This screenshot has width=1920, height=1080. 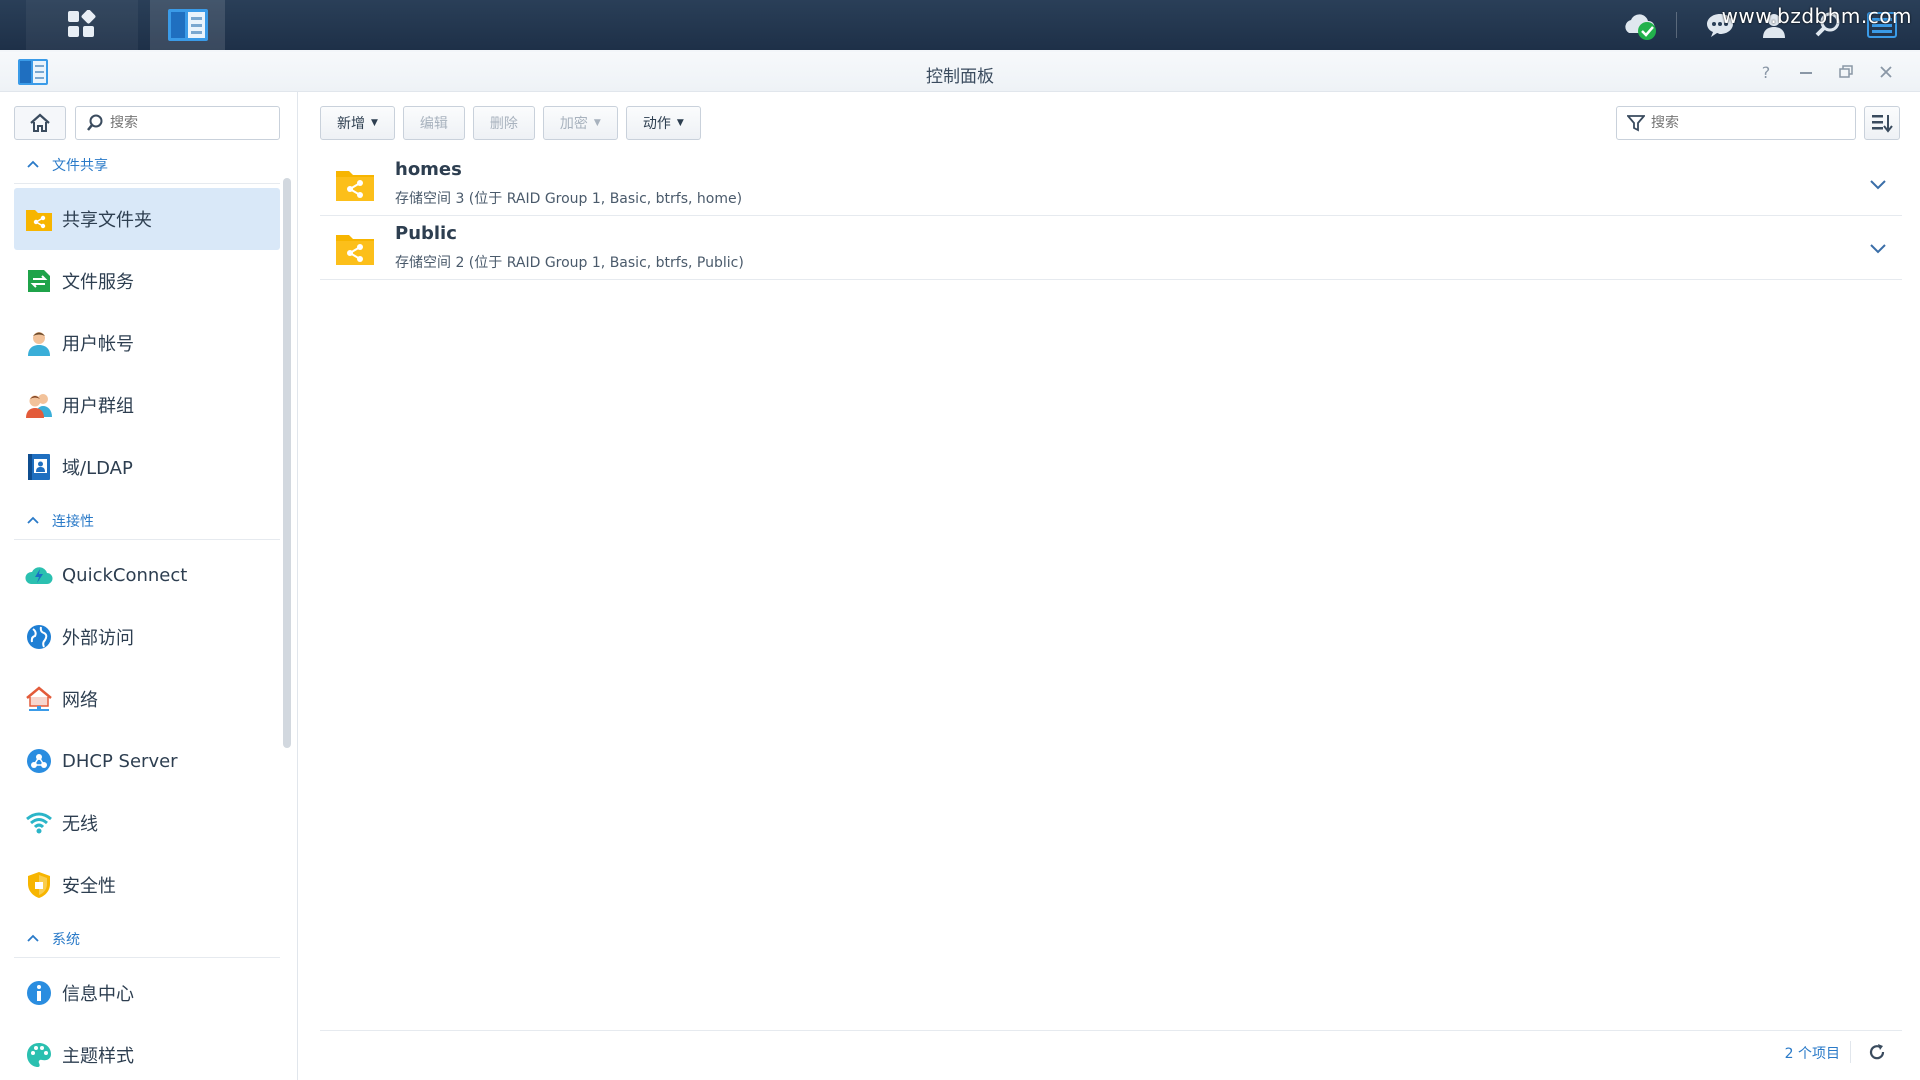 What do you see at coordinates (351, 124) in the screenshot?
I see `create-label: 新增` at bounding box center [351, 124].